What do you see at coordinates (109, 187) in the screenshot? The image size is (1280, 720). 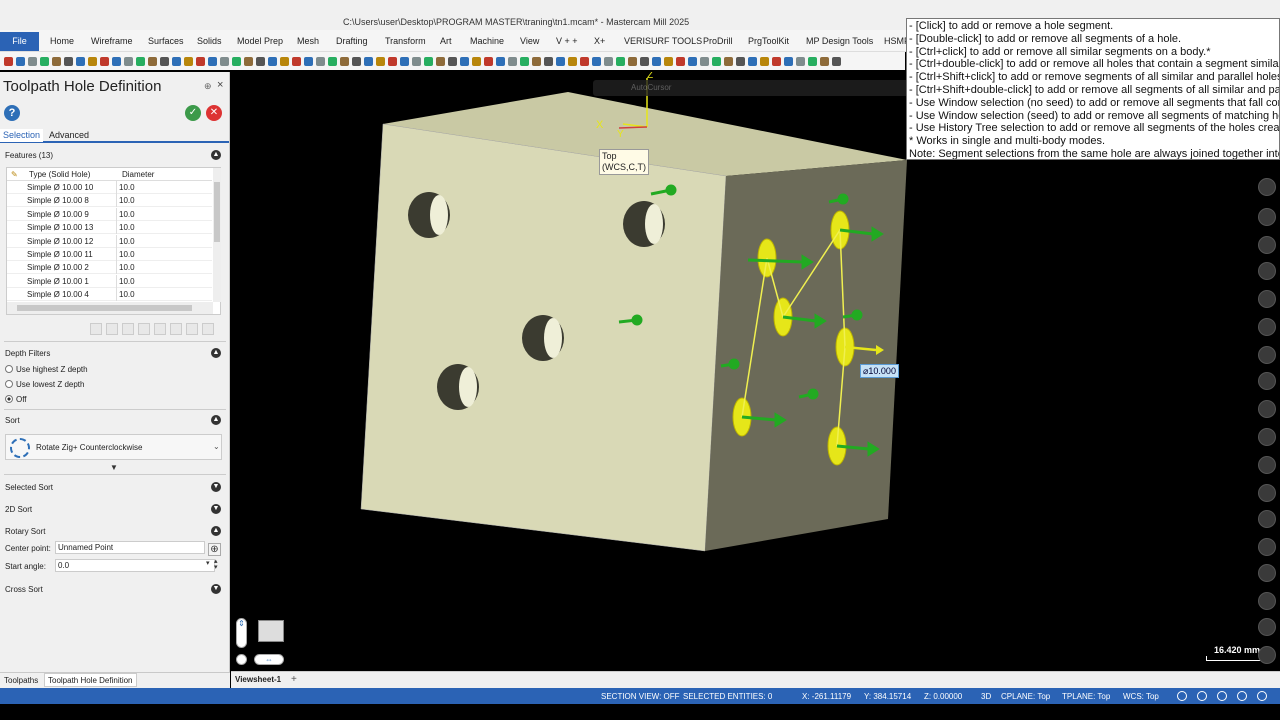 I see `table-row: Simple Ø 10.00 10 10.0` at bounding box center [109, 187].